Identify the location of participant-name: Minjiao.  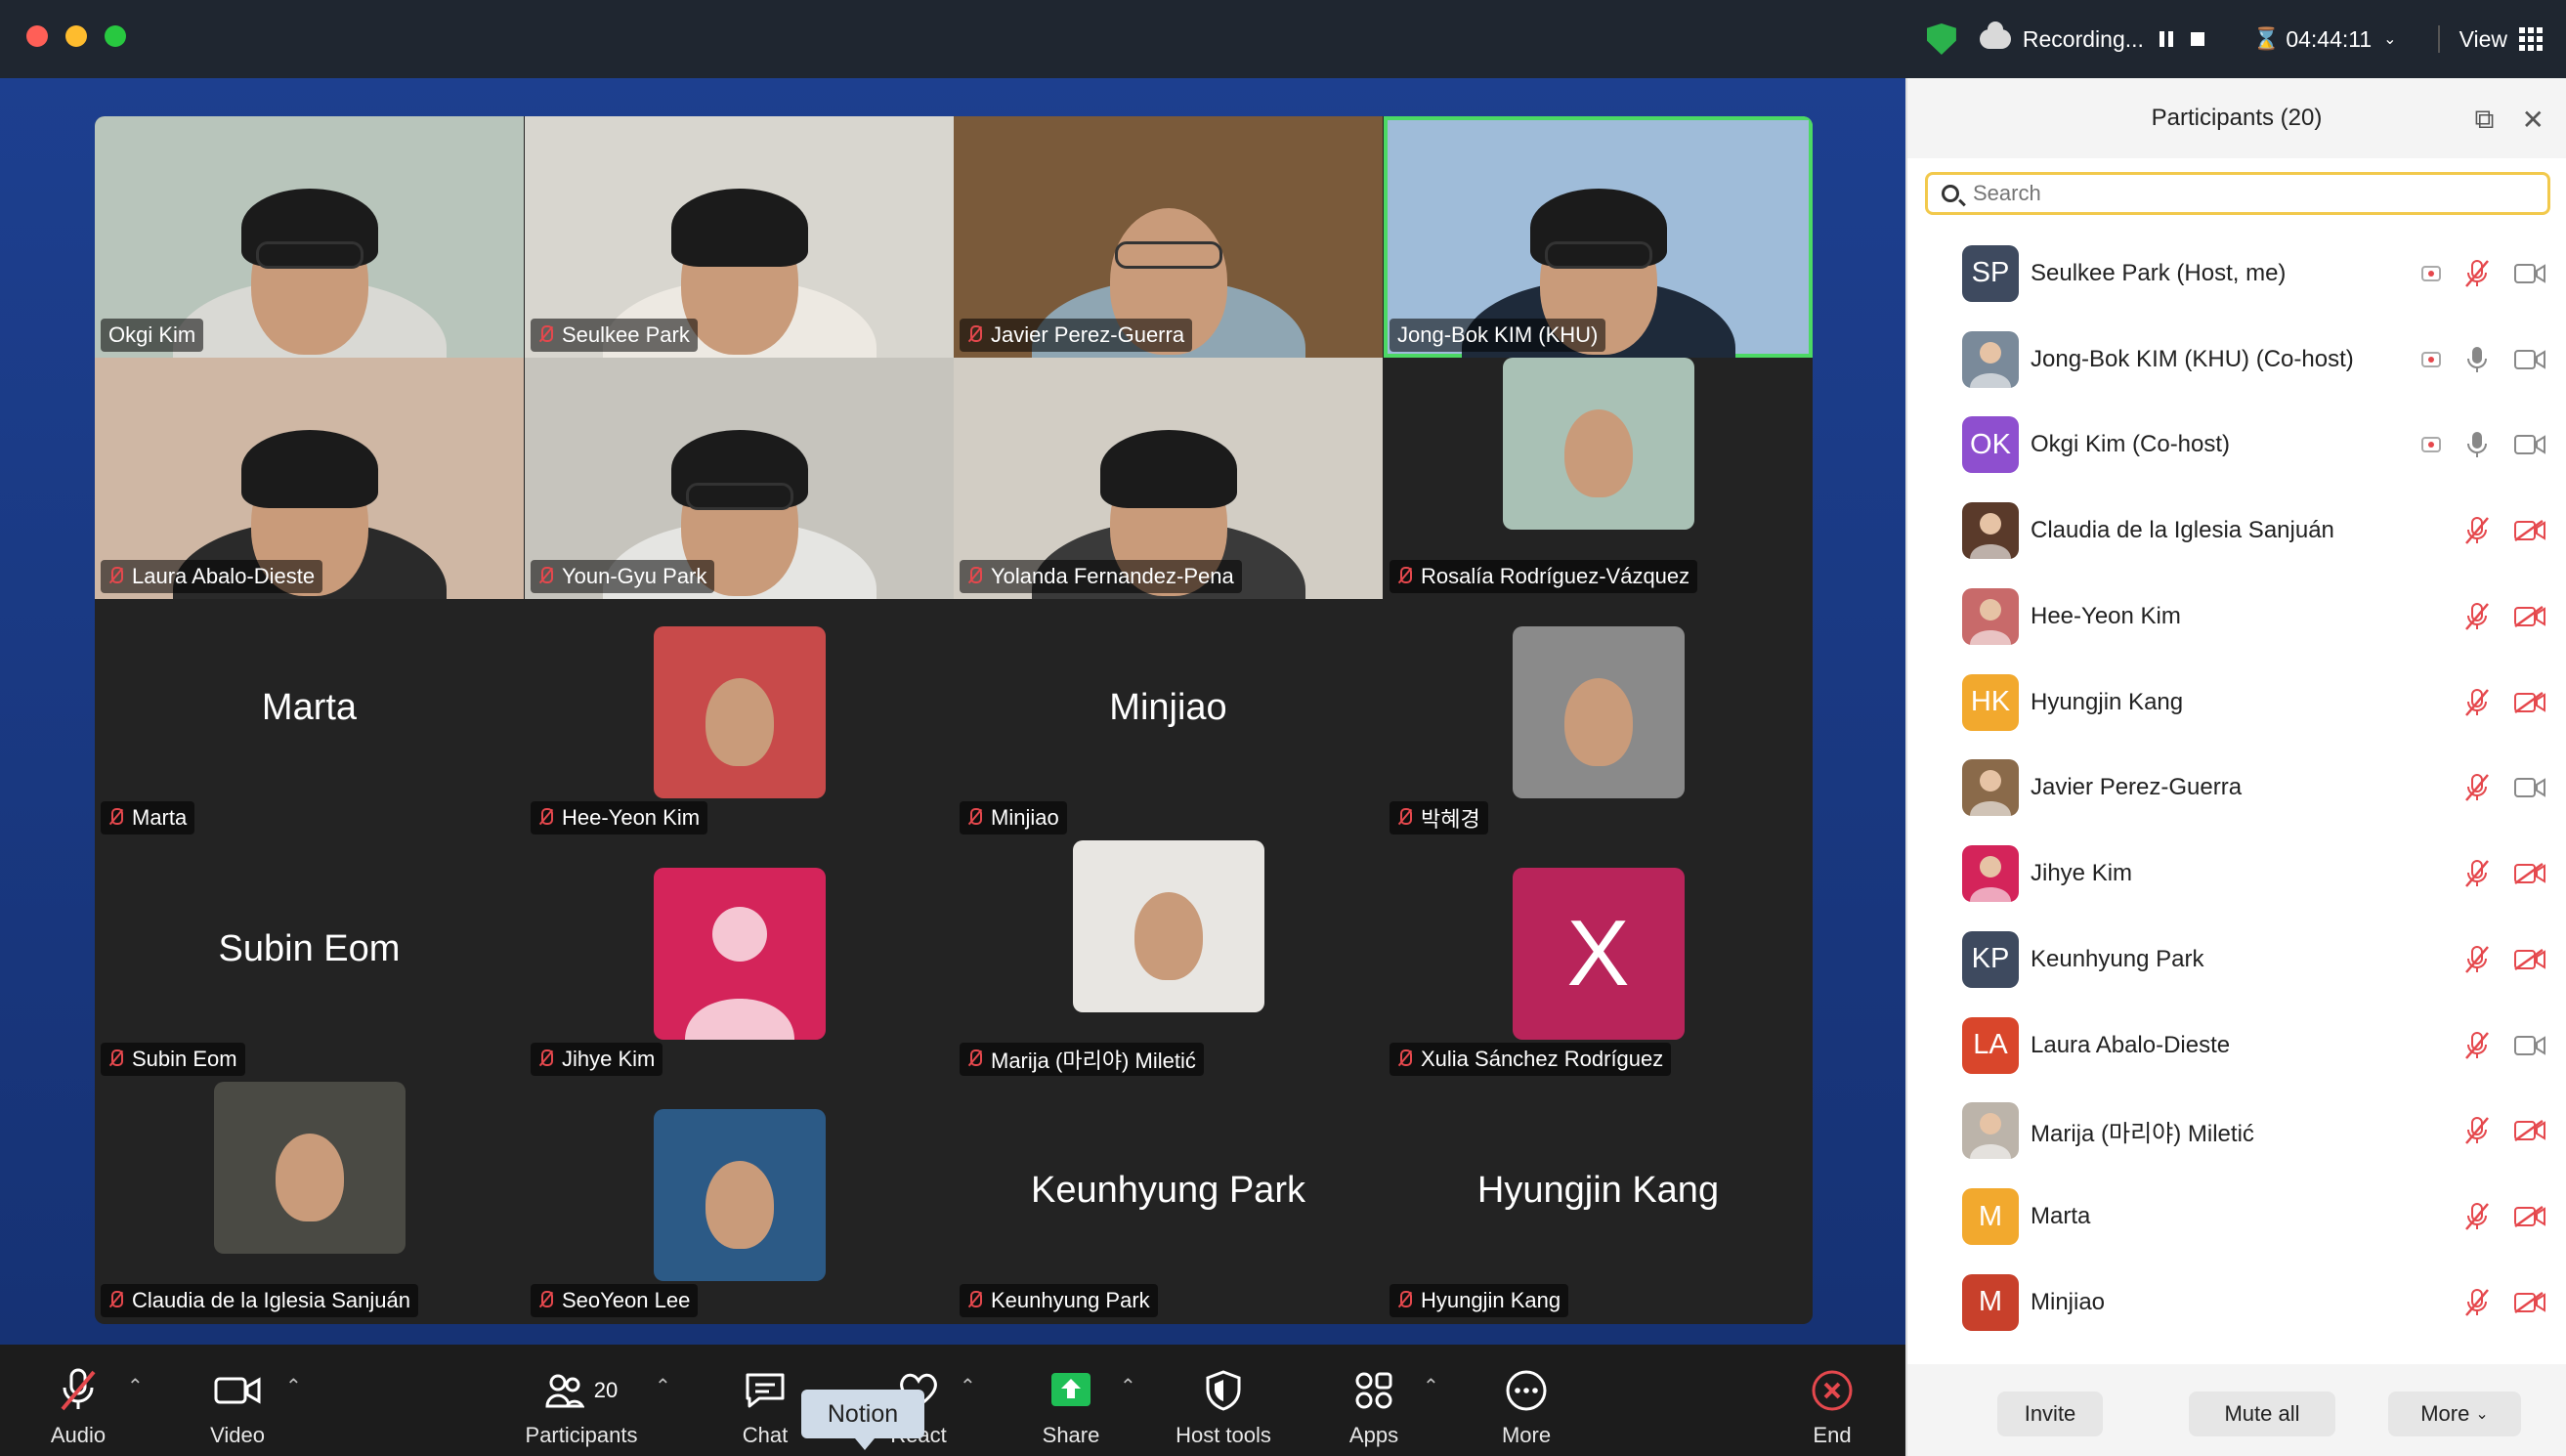
(2068, 1301).